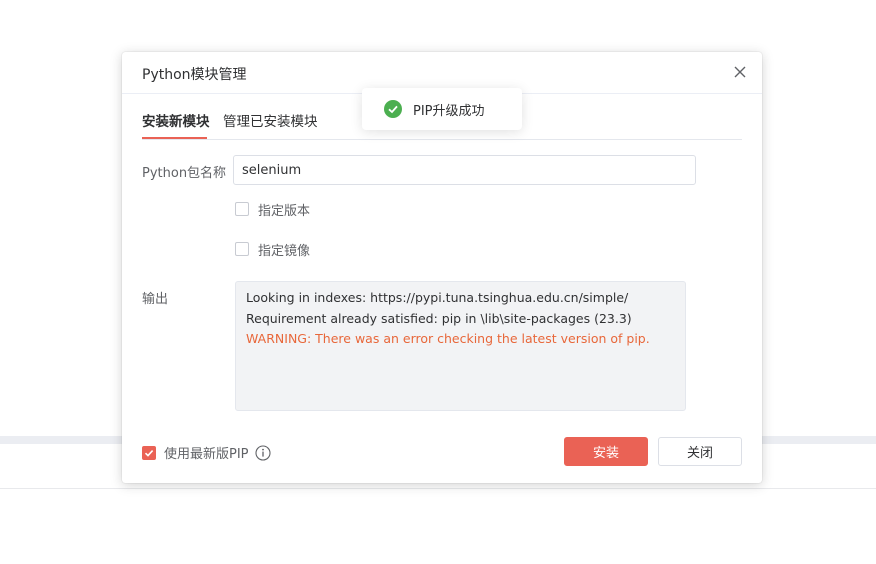 The image size is (876, 564). What do you see at coordinates (262, 452) in the screenshot?
I see `info-icon` at bounding box center [262, 452].